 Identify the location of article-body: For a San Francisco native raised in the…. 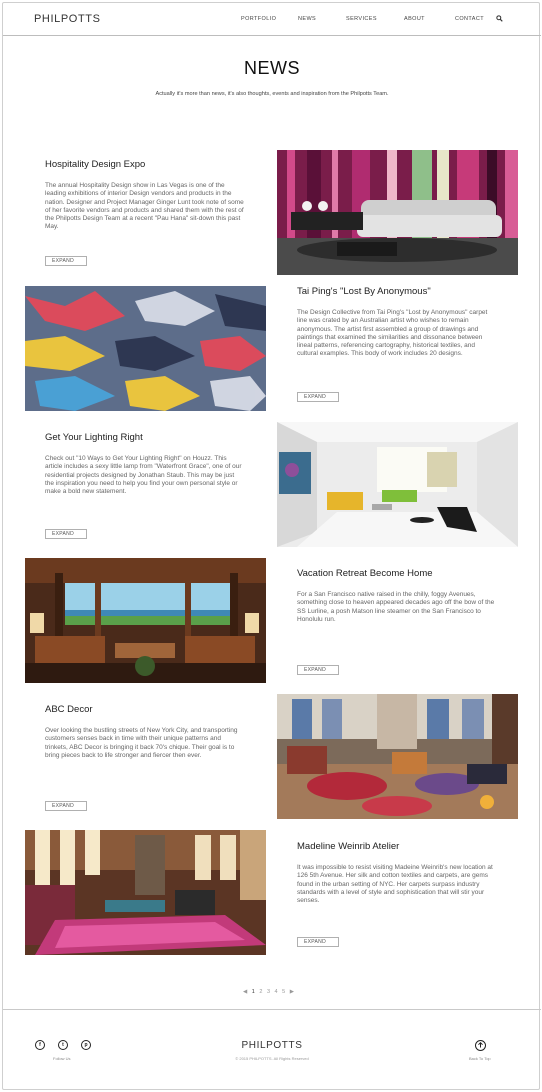
(396, 607).